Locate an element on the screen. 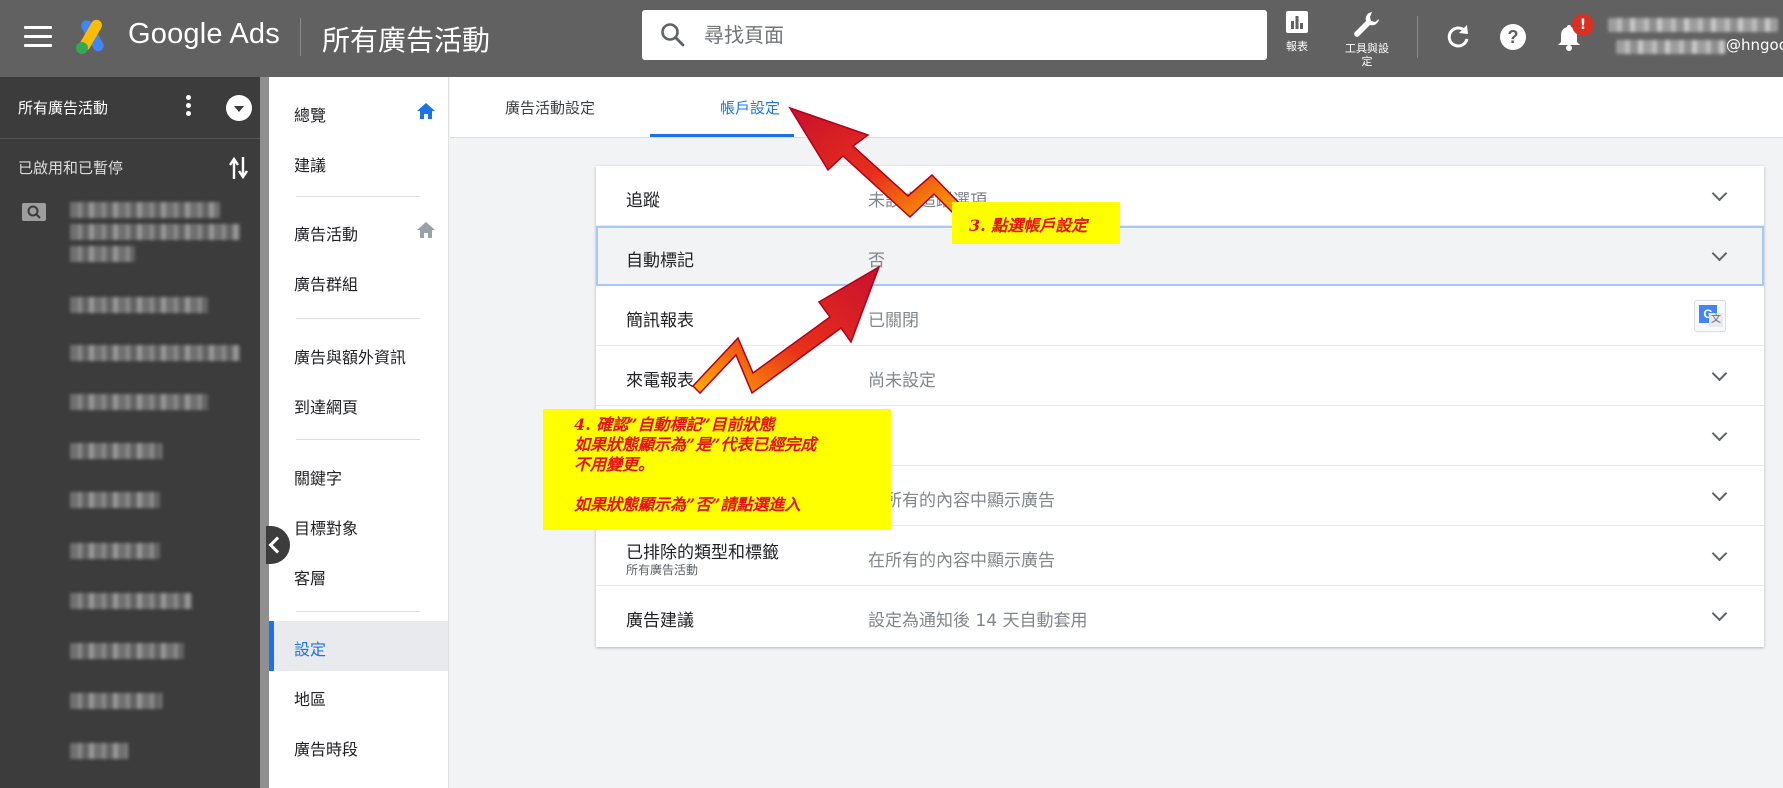  menu-item-demographics: 客層 is located at coordinates (310, 577).